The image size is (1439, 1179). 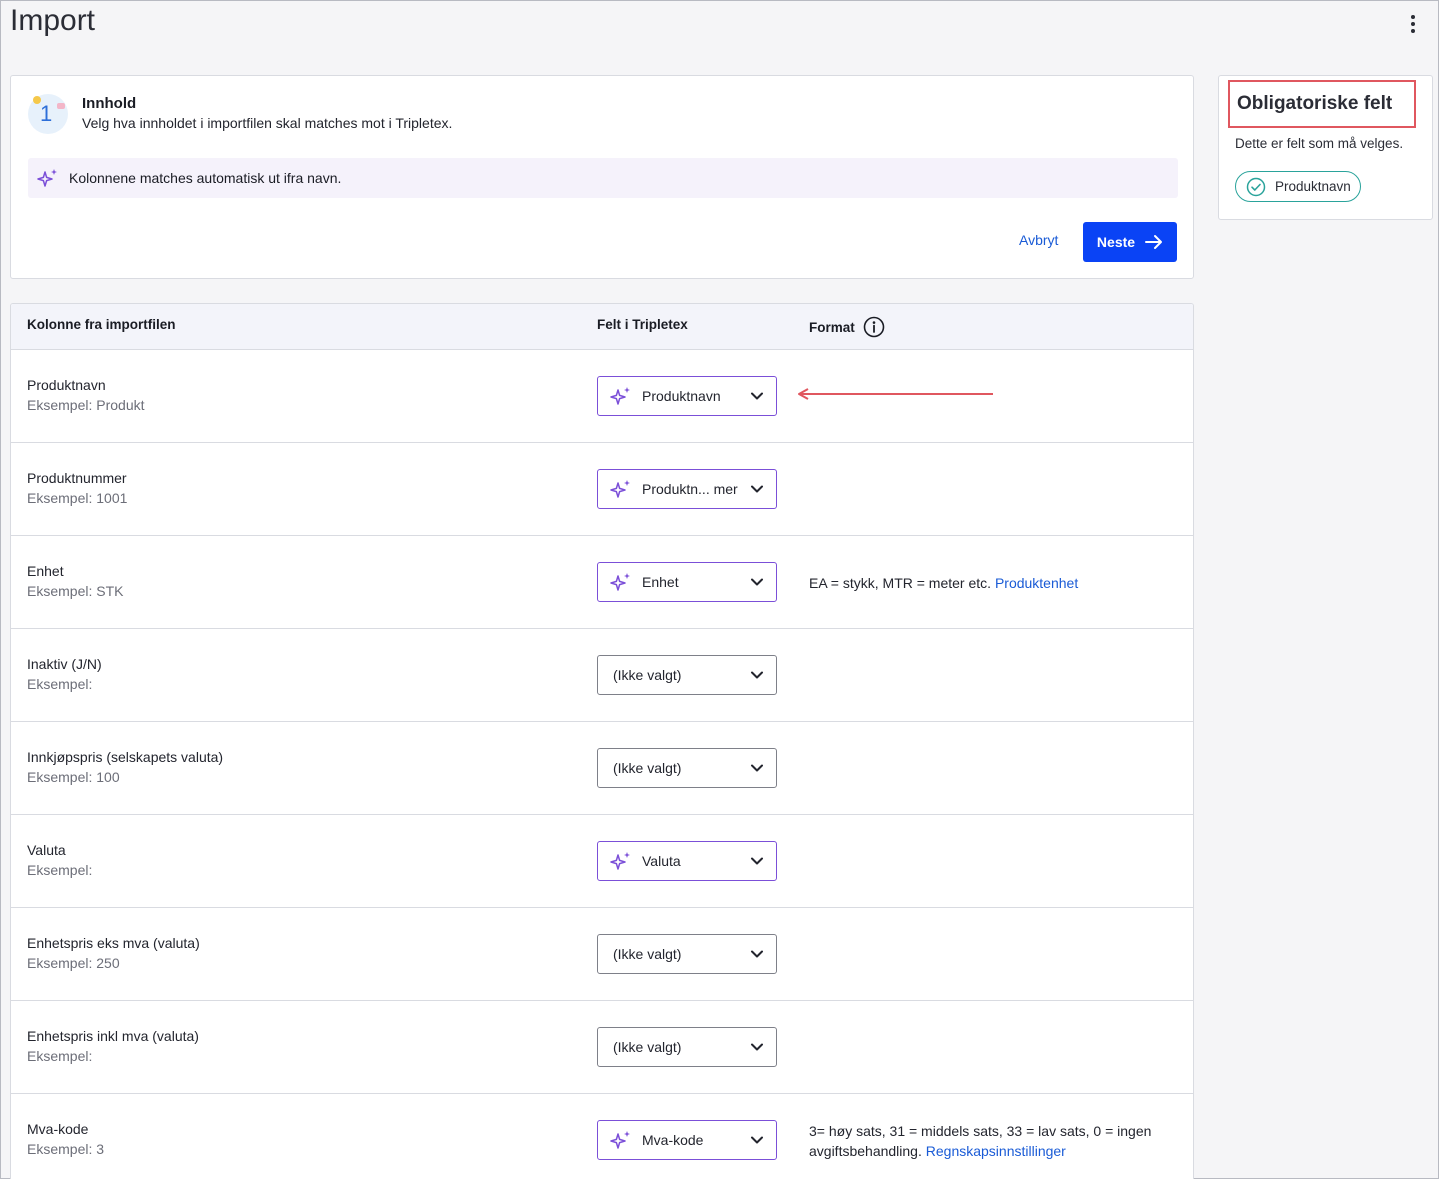 What do you see at coordinates (77, 478) in the screenshot?
I see `row-column-name: Produktnummer` at bounding box center [77, 478].